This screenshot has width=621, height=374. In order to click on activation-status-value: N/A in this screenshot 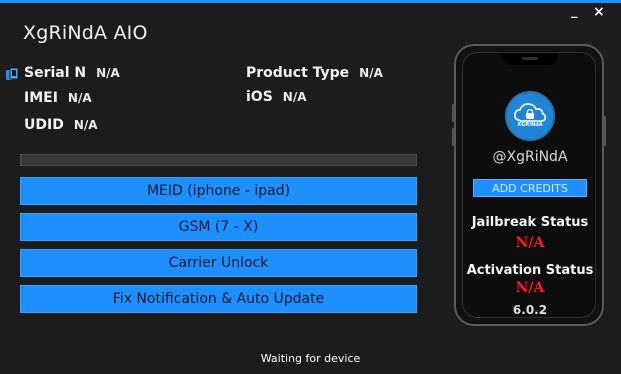, I will do `click(530, 288)`.